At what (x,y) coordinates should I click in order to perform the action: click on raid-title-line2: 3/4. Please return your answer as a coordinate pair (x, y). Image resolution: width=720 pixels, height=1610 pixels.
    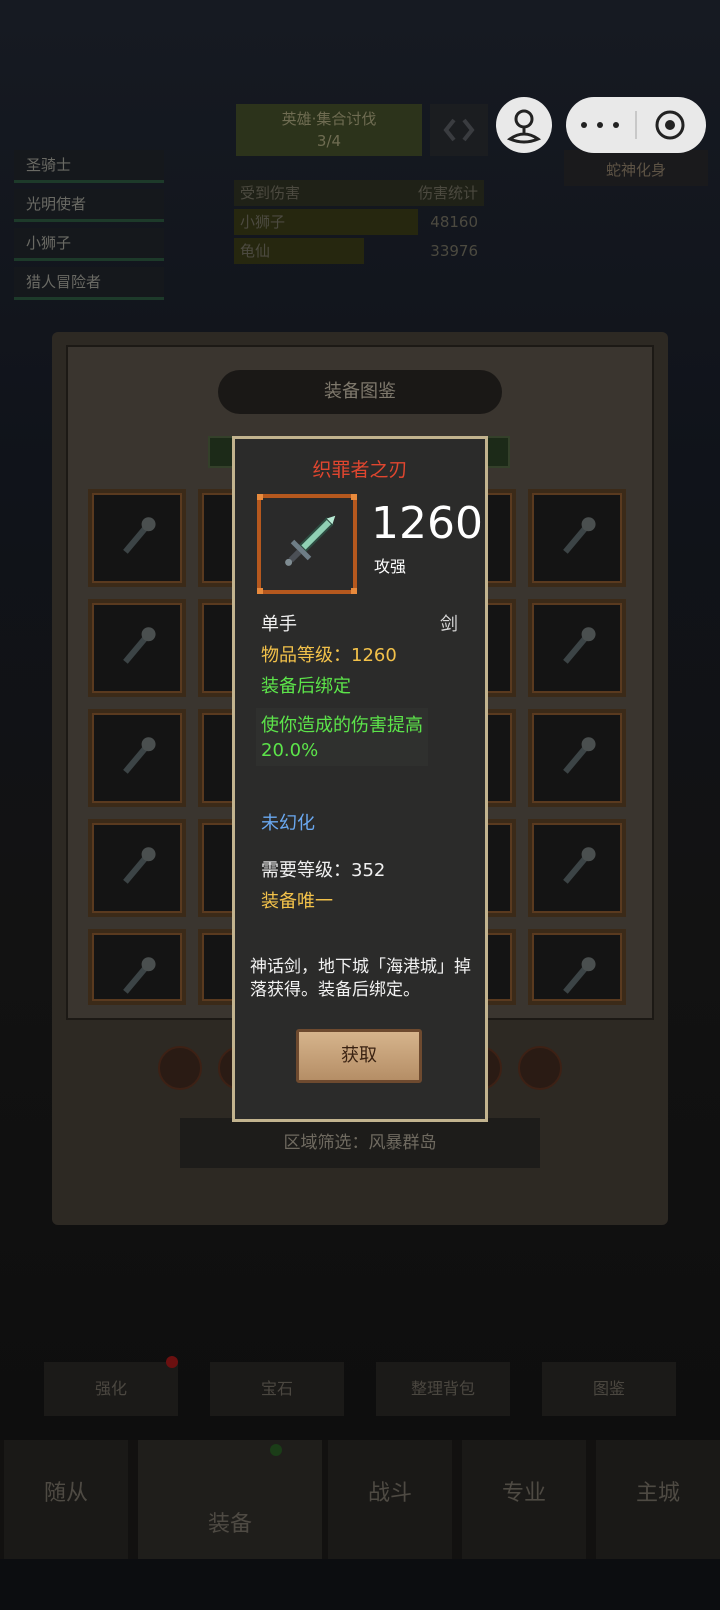
    Looking at the image, I should click on (329, 141).